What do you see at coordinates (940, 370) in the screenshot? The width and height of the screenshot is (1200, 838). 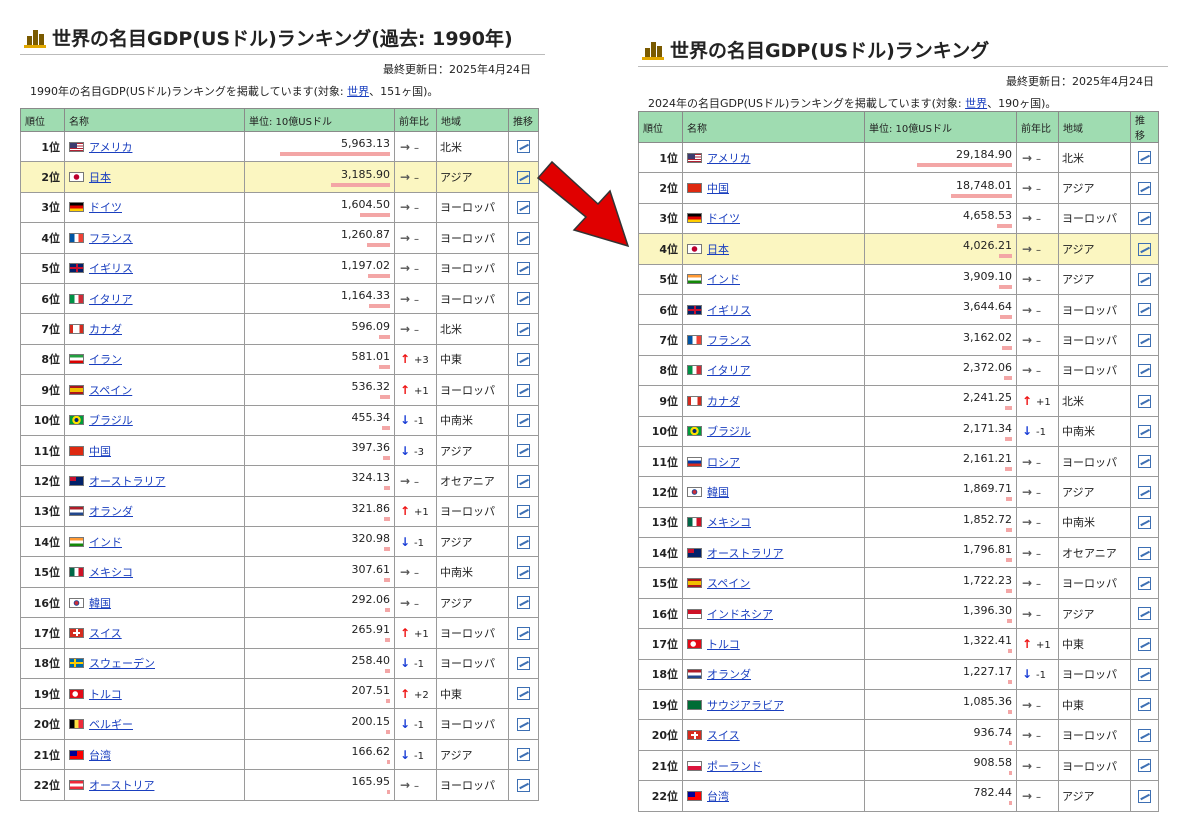 I see `gdp-value-cell: 2,372.06` at bounding box center [940, 370].